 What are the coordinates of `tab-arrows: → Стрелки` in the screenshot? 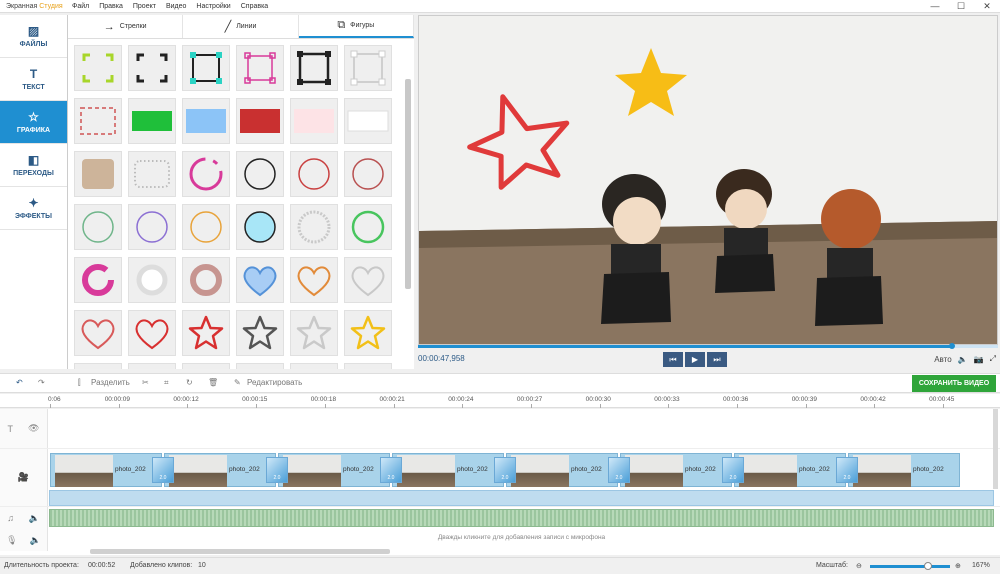 It's located at (126, 26).